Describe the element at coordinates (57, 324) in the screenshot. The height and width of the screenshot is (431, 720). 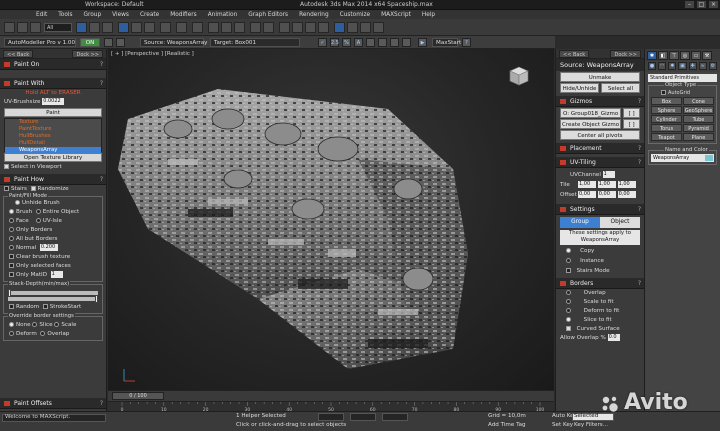
I see `scale-radio` at that location.